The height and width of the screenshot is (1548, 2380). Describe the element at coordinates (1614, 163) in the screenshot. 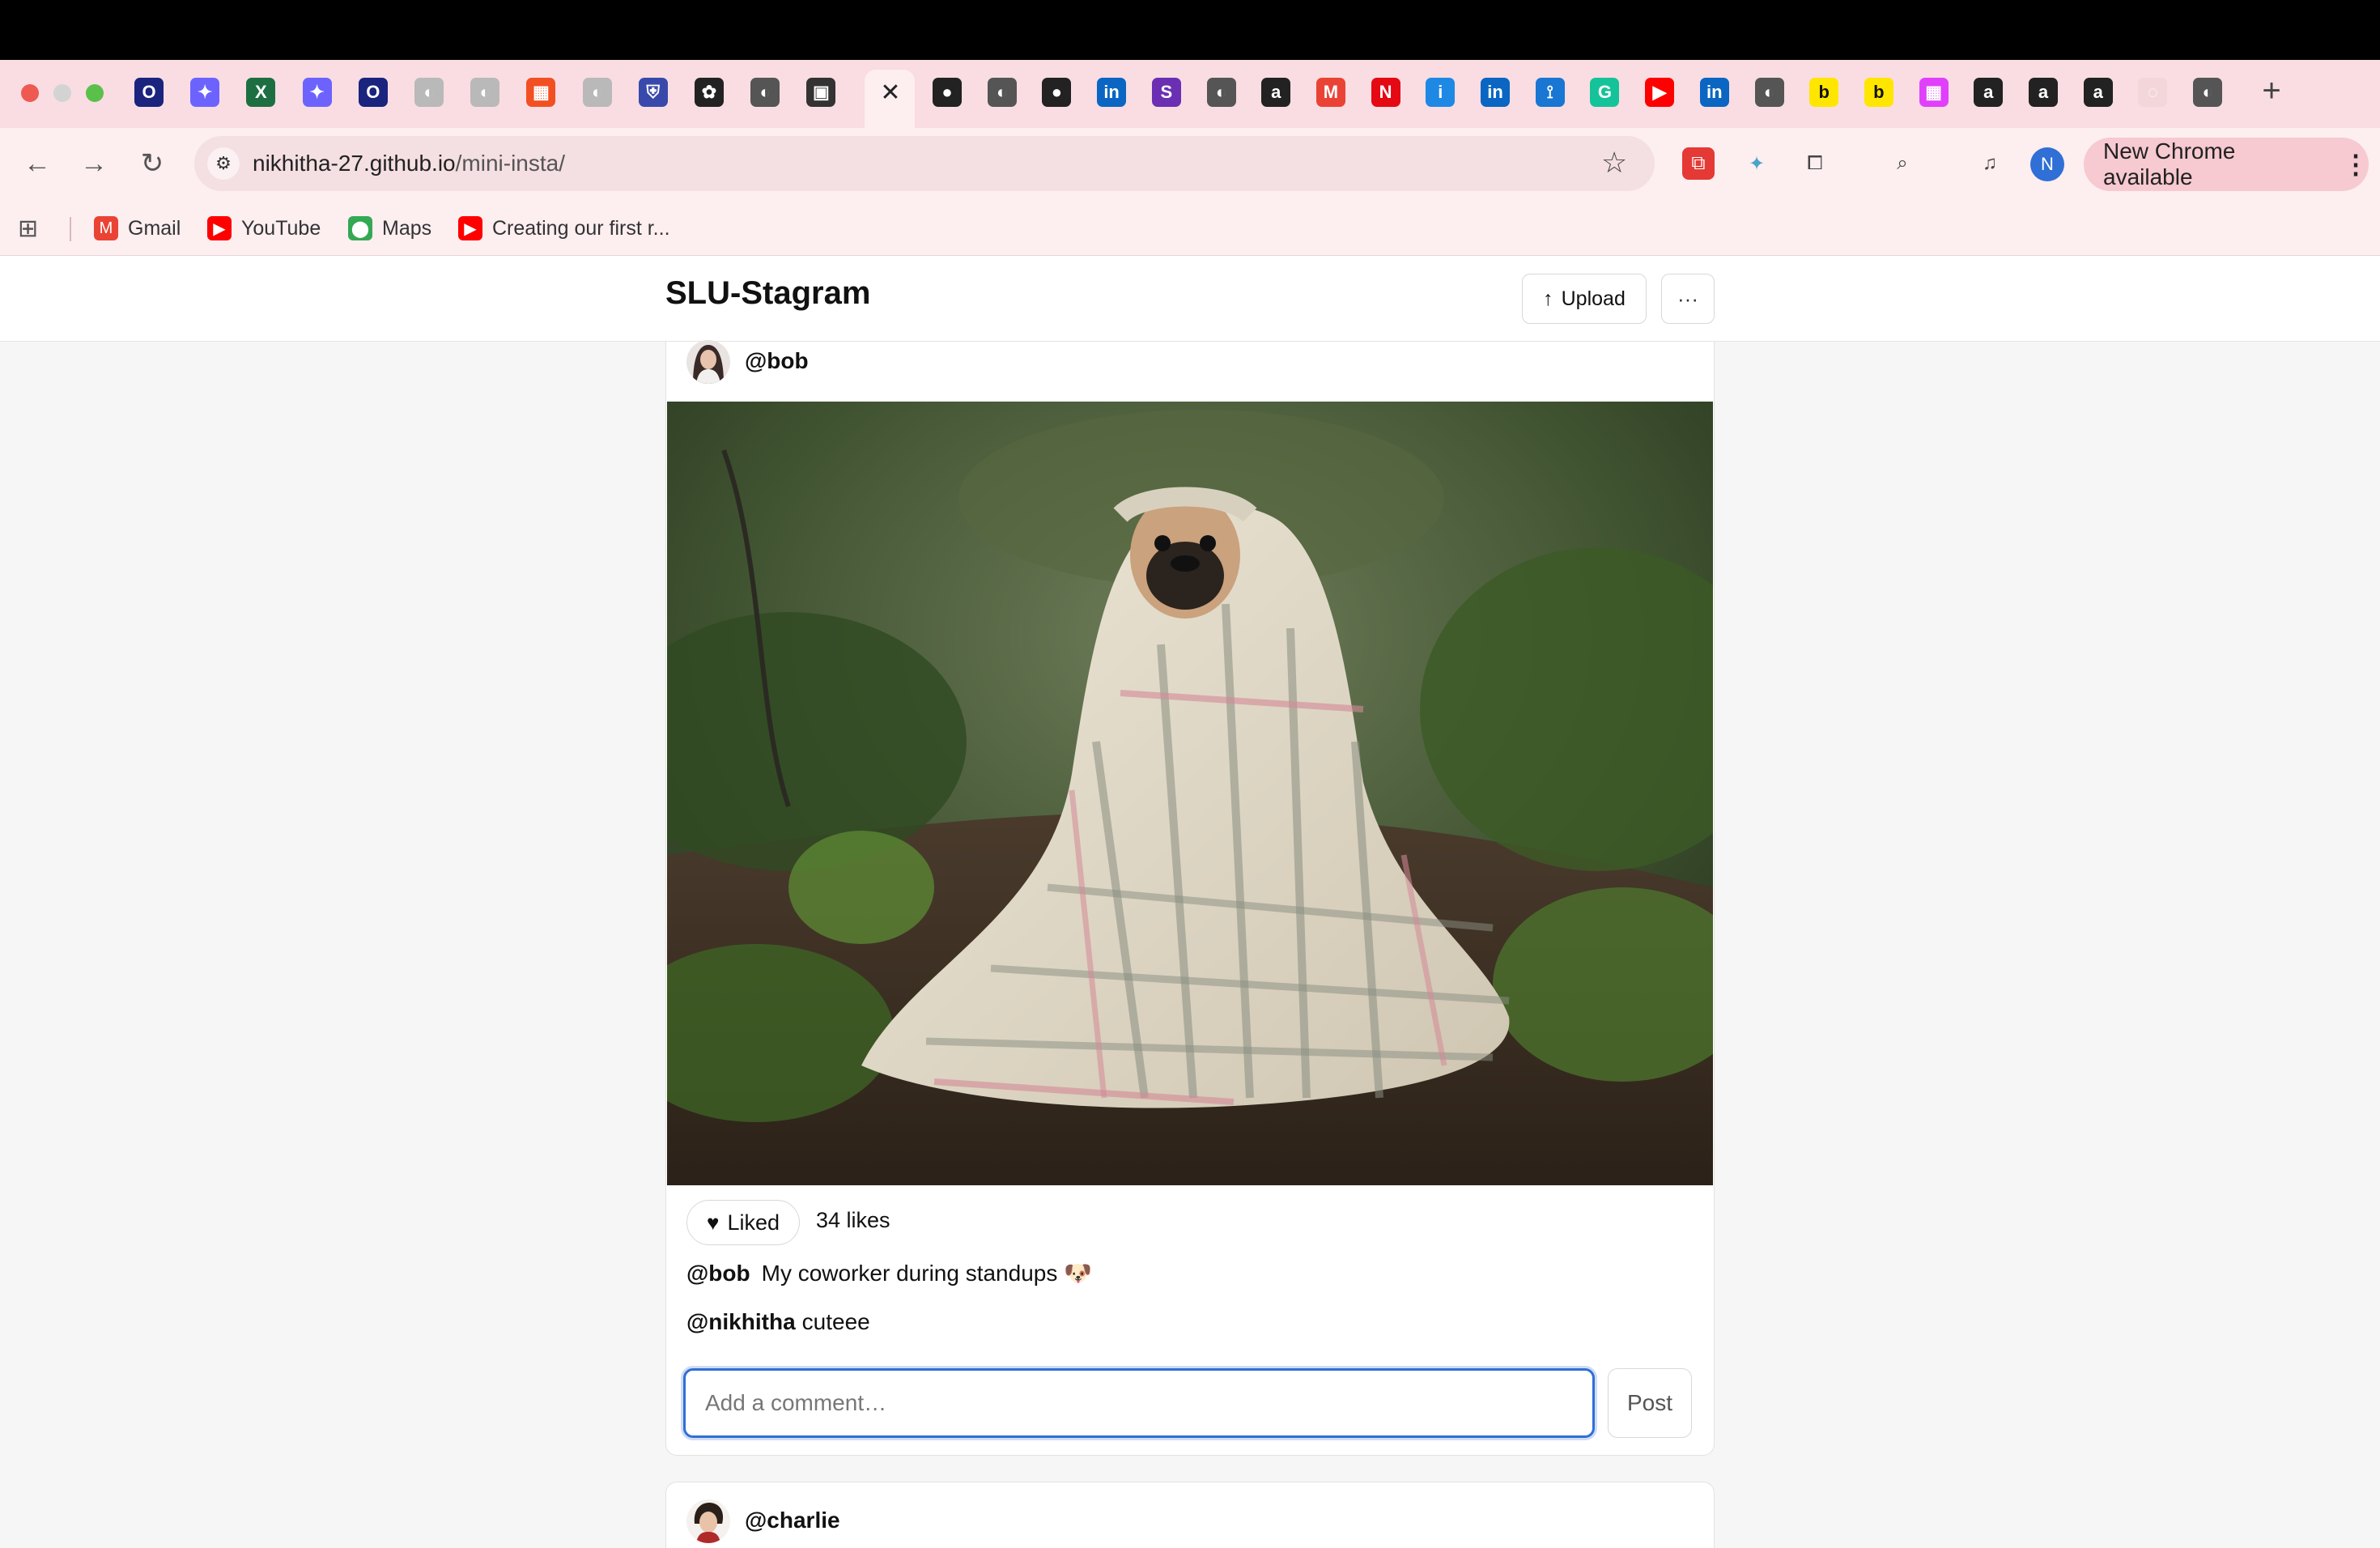

I see `bookmark-star-icon: ☆` at that location.